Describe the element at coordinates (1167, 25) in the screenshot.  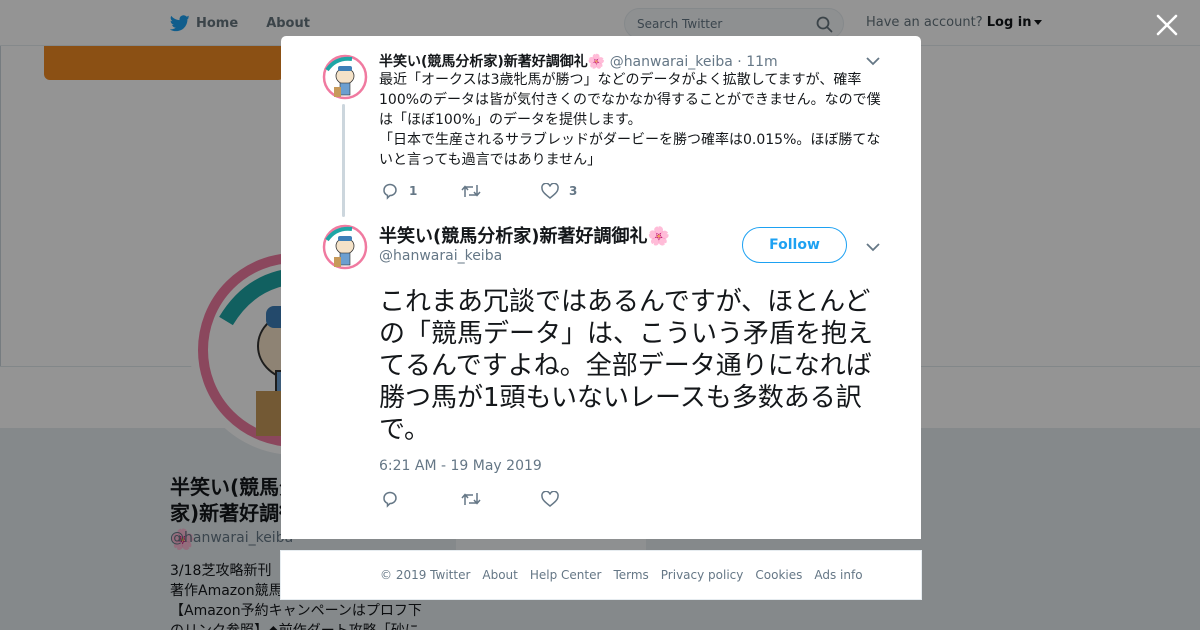
I see `close-icon` at that location.